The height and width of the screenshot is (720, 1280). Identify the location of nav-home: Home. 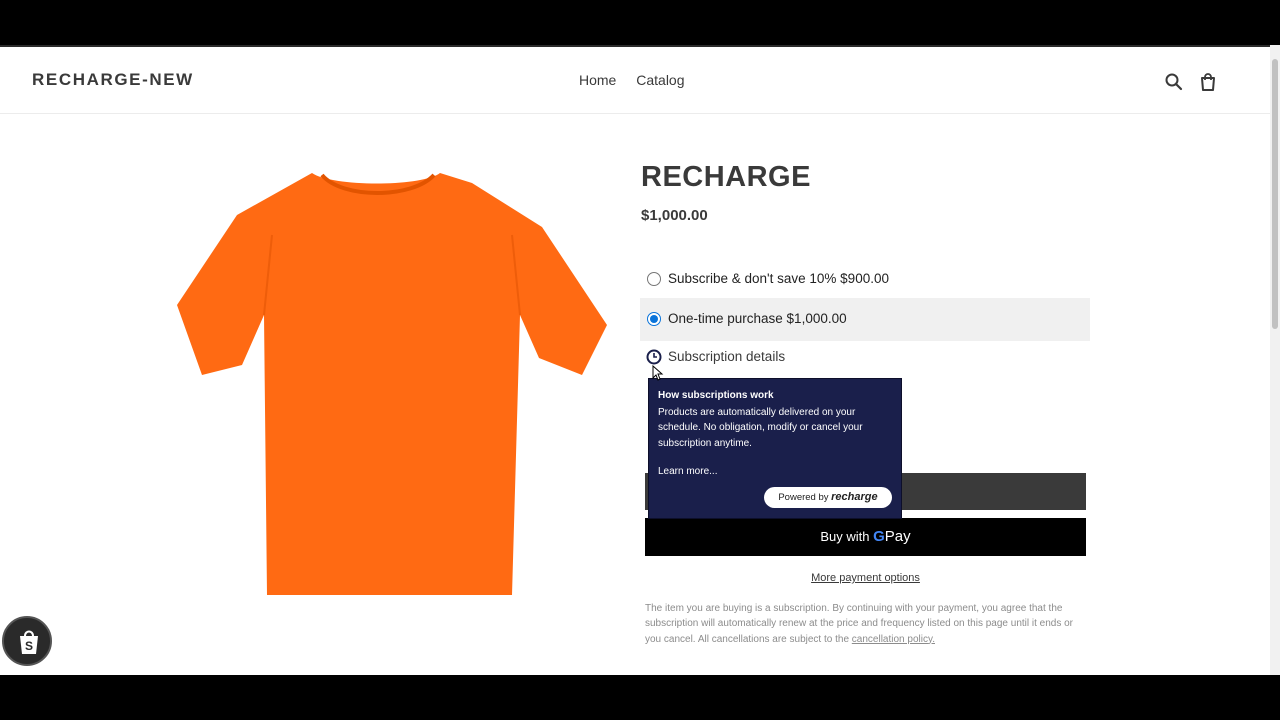
(597, 80).